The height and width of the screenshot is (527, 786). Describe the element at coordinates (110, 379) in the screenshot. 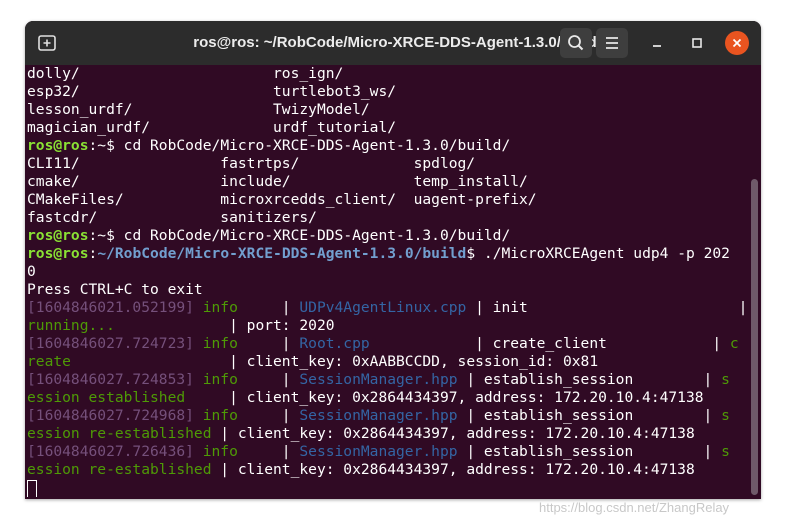

I see `terminal-text: [1604846027.724853]` at that location.